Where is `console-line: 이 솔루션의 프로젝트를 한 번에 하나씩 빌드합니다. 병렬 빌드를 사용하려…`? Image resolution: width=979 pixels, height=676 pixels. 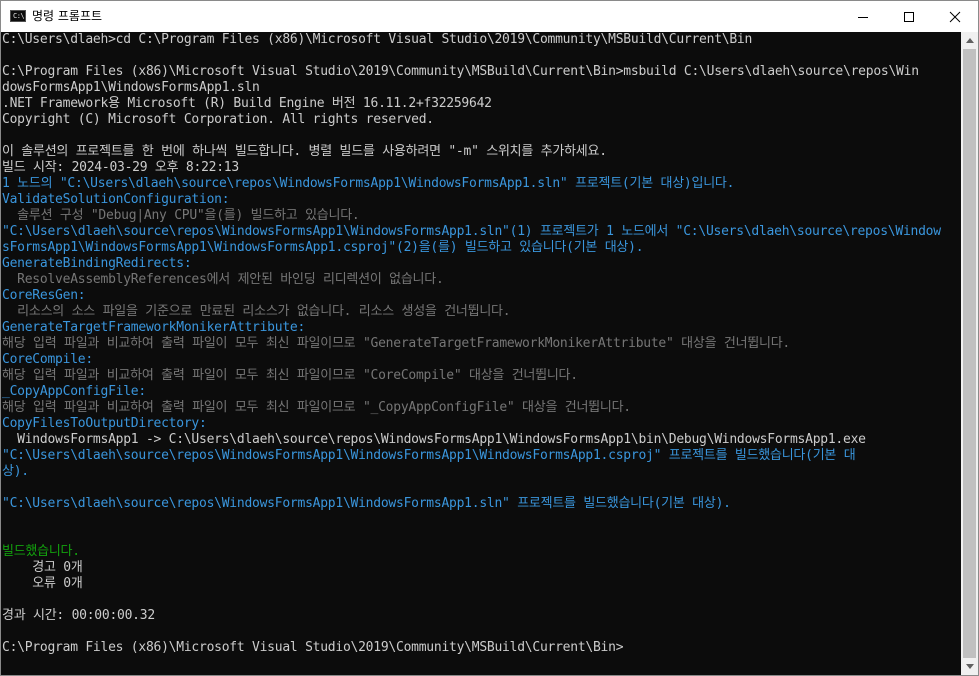
console-line: 이 솔루션의 프로젝트를 한 번에 하나씩 빌드합니다. 병렬 빌드를 사용하려… is located at coordinates (304, 151).